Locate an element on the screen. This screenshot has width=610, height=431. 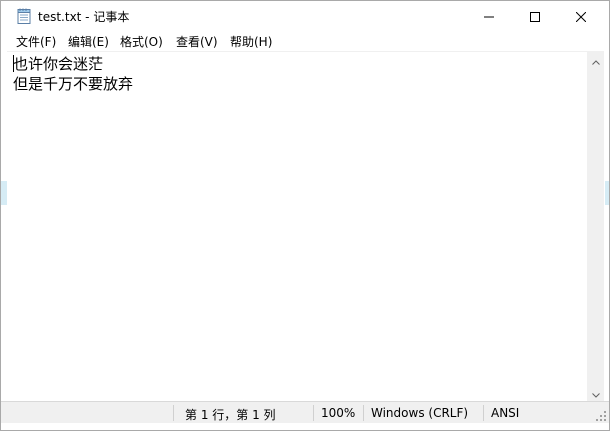
editor-line: 也许你会迷茫 is located at coordinates (58, 64).